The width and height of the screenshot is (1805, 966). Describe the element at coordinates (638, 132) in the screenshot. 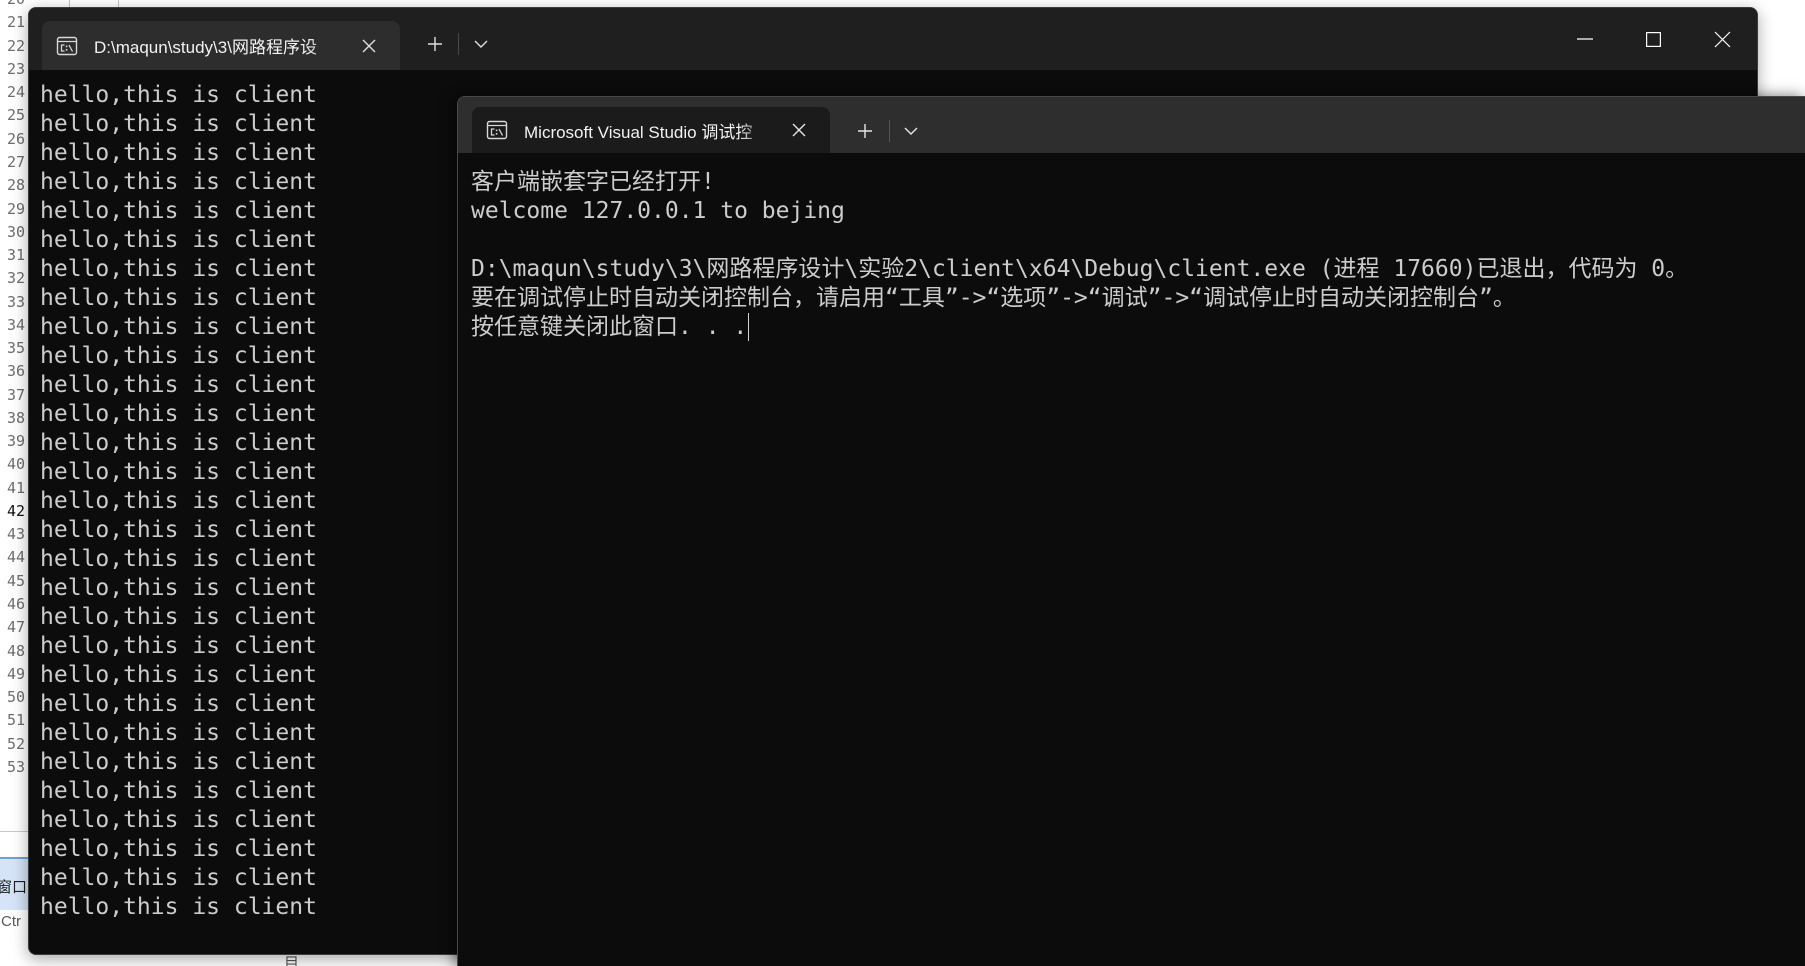

I see `tab-title: Microsoft Visual Studio 调试控` at that location.